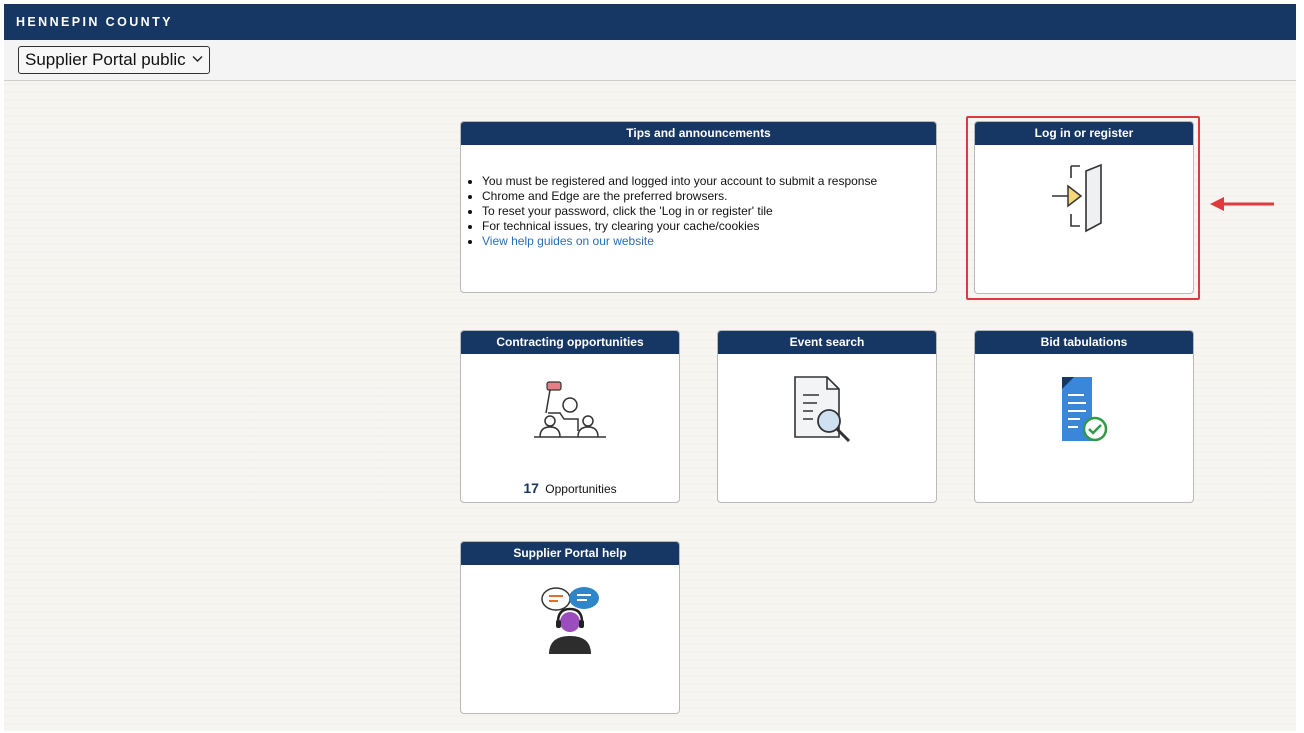  Describe the element at coordinates (531, 488) in the screenshot. I see `opportunities-count-number: 17` at that location.